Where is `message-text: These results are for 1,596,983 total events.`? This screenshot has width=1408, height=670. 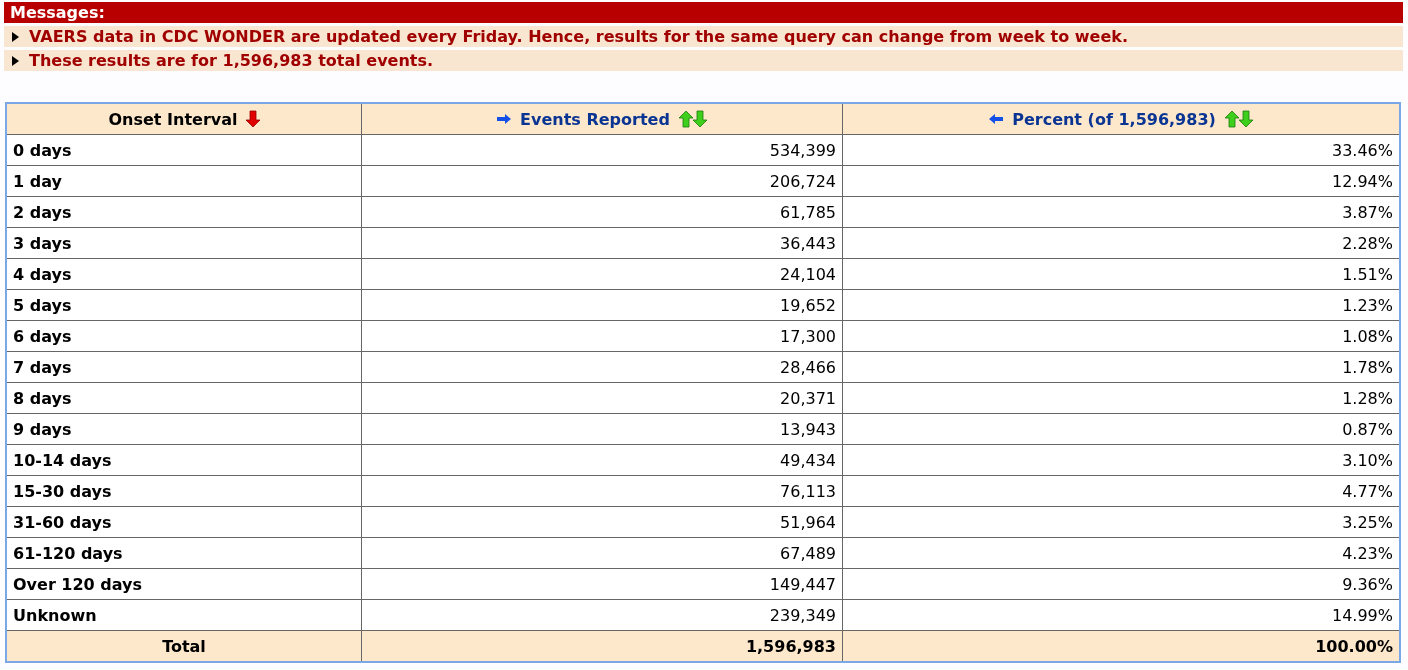 message-text: These results are for 1,596,983 total events. is located at coordinates (231, 60).